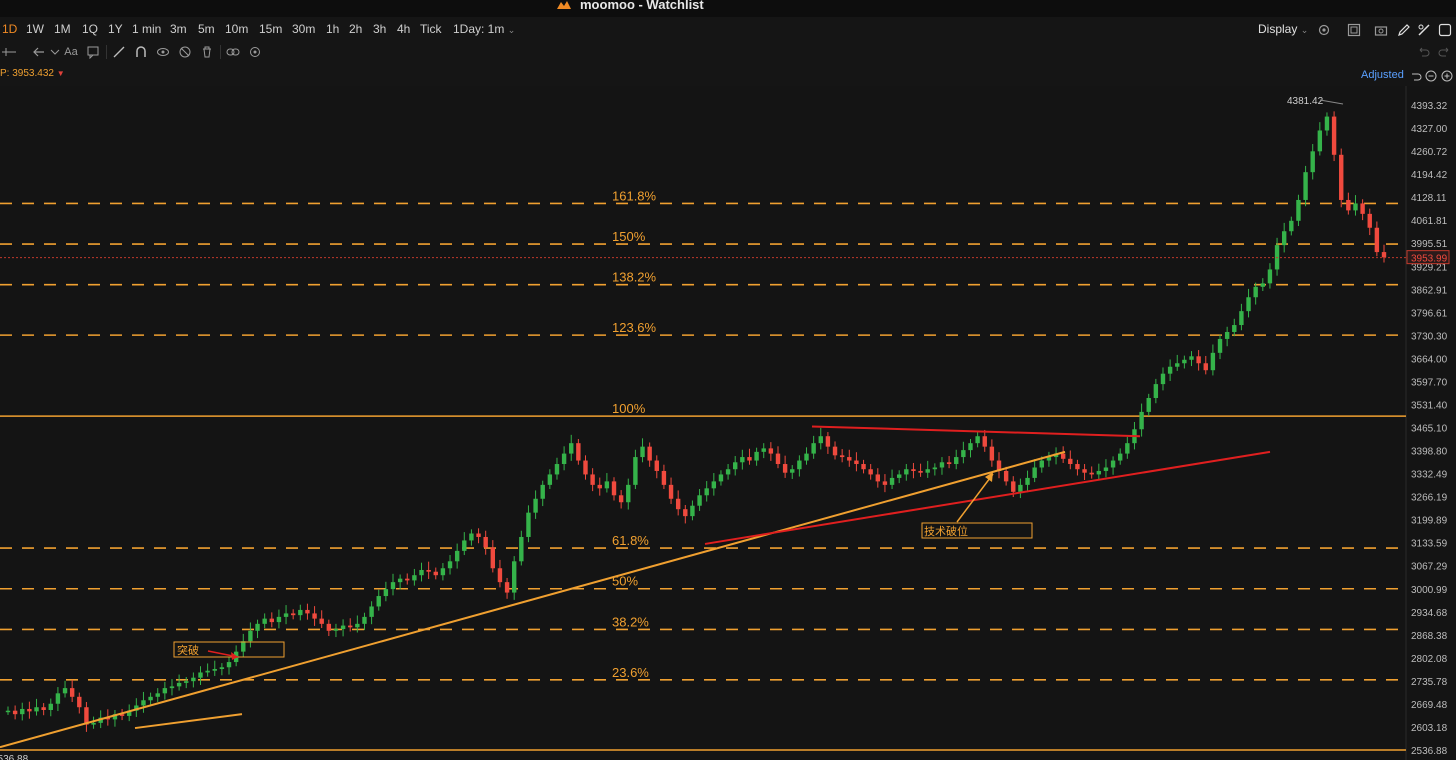 This screenshot has height=760, width=1456. What do you see at coordinates (332, 29) in the screenshot?
I see `tab-1h: 1h` at bounding box center [332, 29].